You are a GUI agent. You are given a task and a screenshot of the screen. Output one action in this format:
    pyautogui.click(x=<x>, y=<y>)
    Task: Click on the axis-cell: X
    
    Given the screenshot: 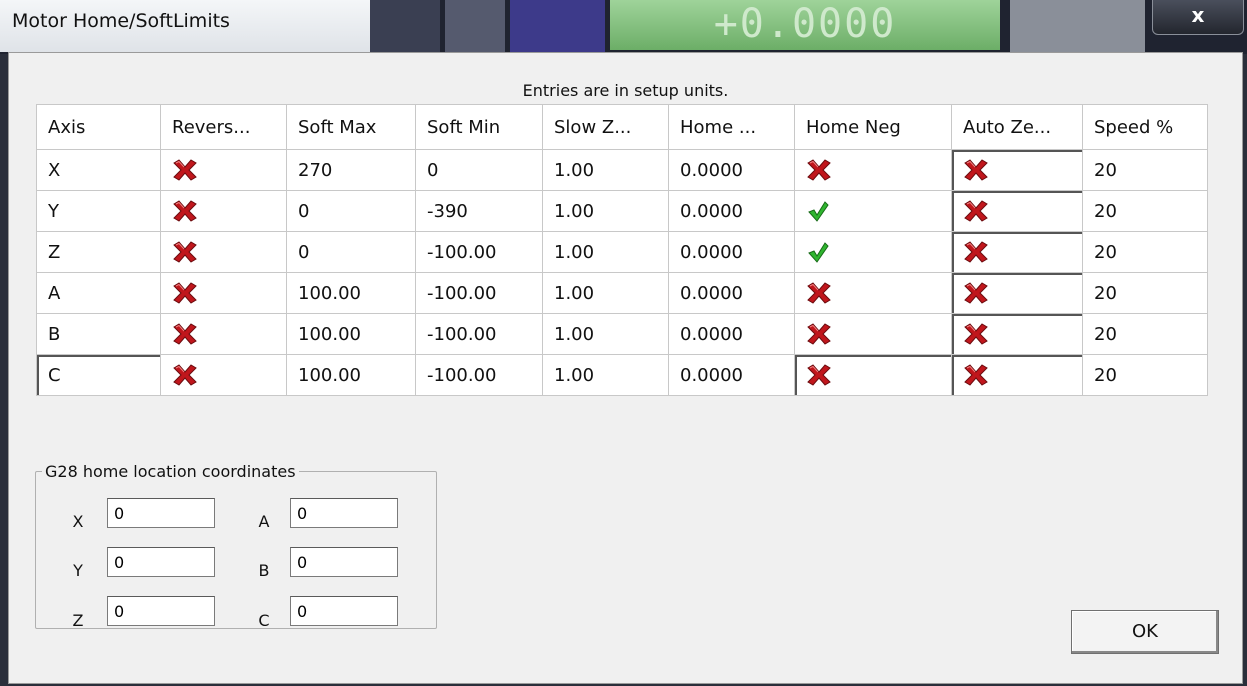 What is the action you would take?
    pyautogui.click(x=98, y=170)
    